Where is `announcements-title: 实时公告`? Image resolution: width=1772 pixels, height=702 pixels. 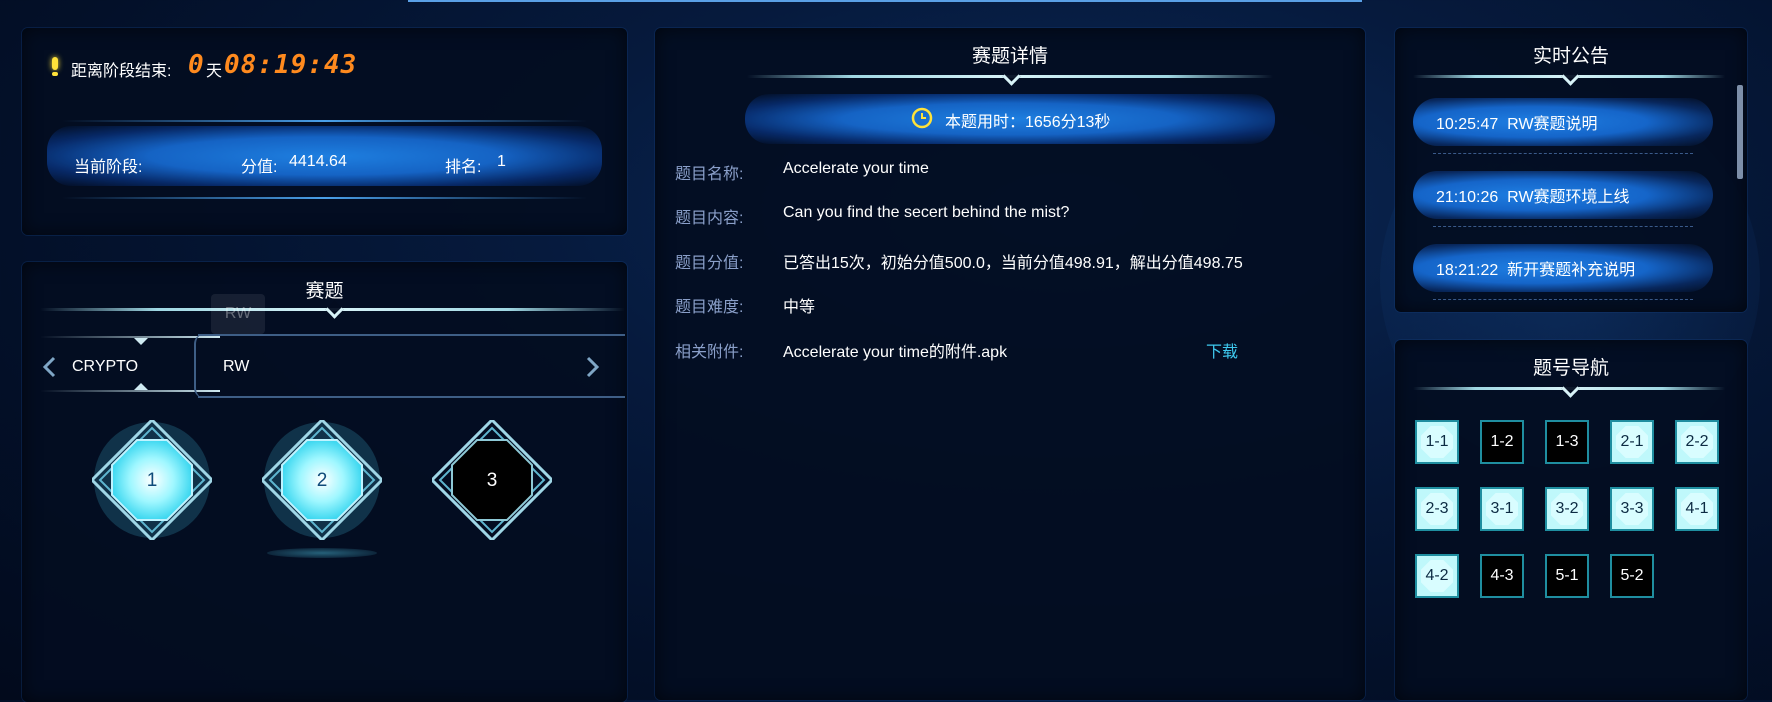
announcements-title: 实时公告 is located at coordinates (1570, 56).